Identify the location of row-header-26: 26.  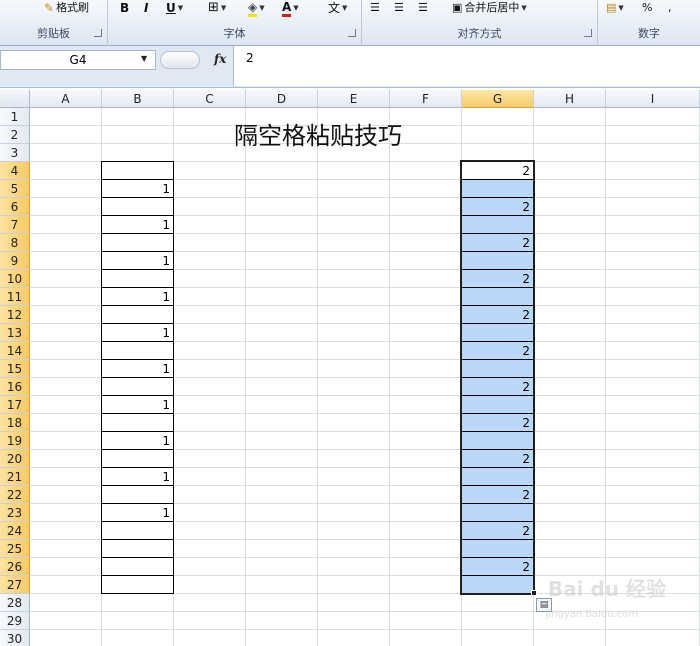
(15, 567).